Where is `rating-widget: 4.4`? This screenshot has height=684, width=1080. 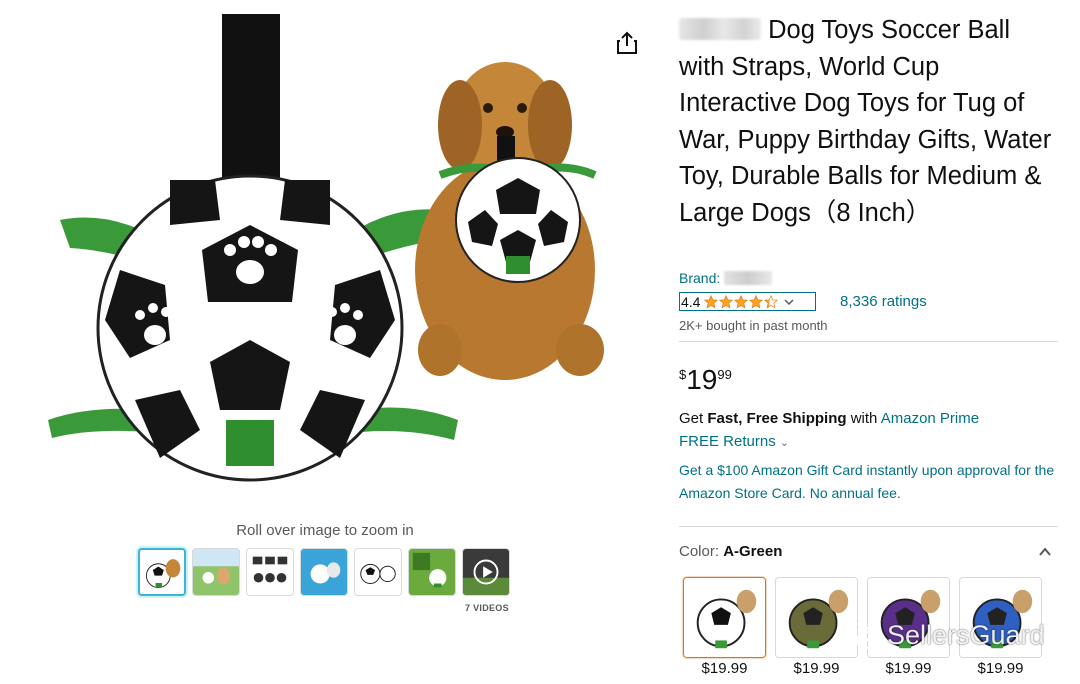
rating-widget: 4.4 is located at coordinates (747, 301).